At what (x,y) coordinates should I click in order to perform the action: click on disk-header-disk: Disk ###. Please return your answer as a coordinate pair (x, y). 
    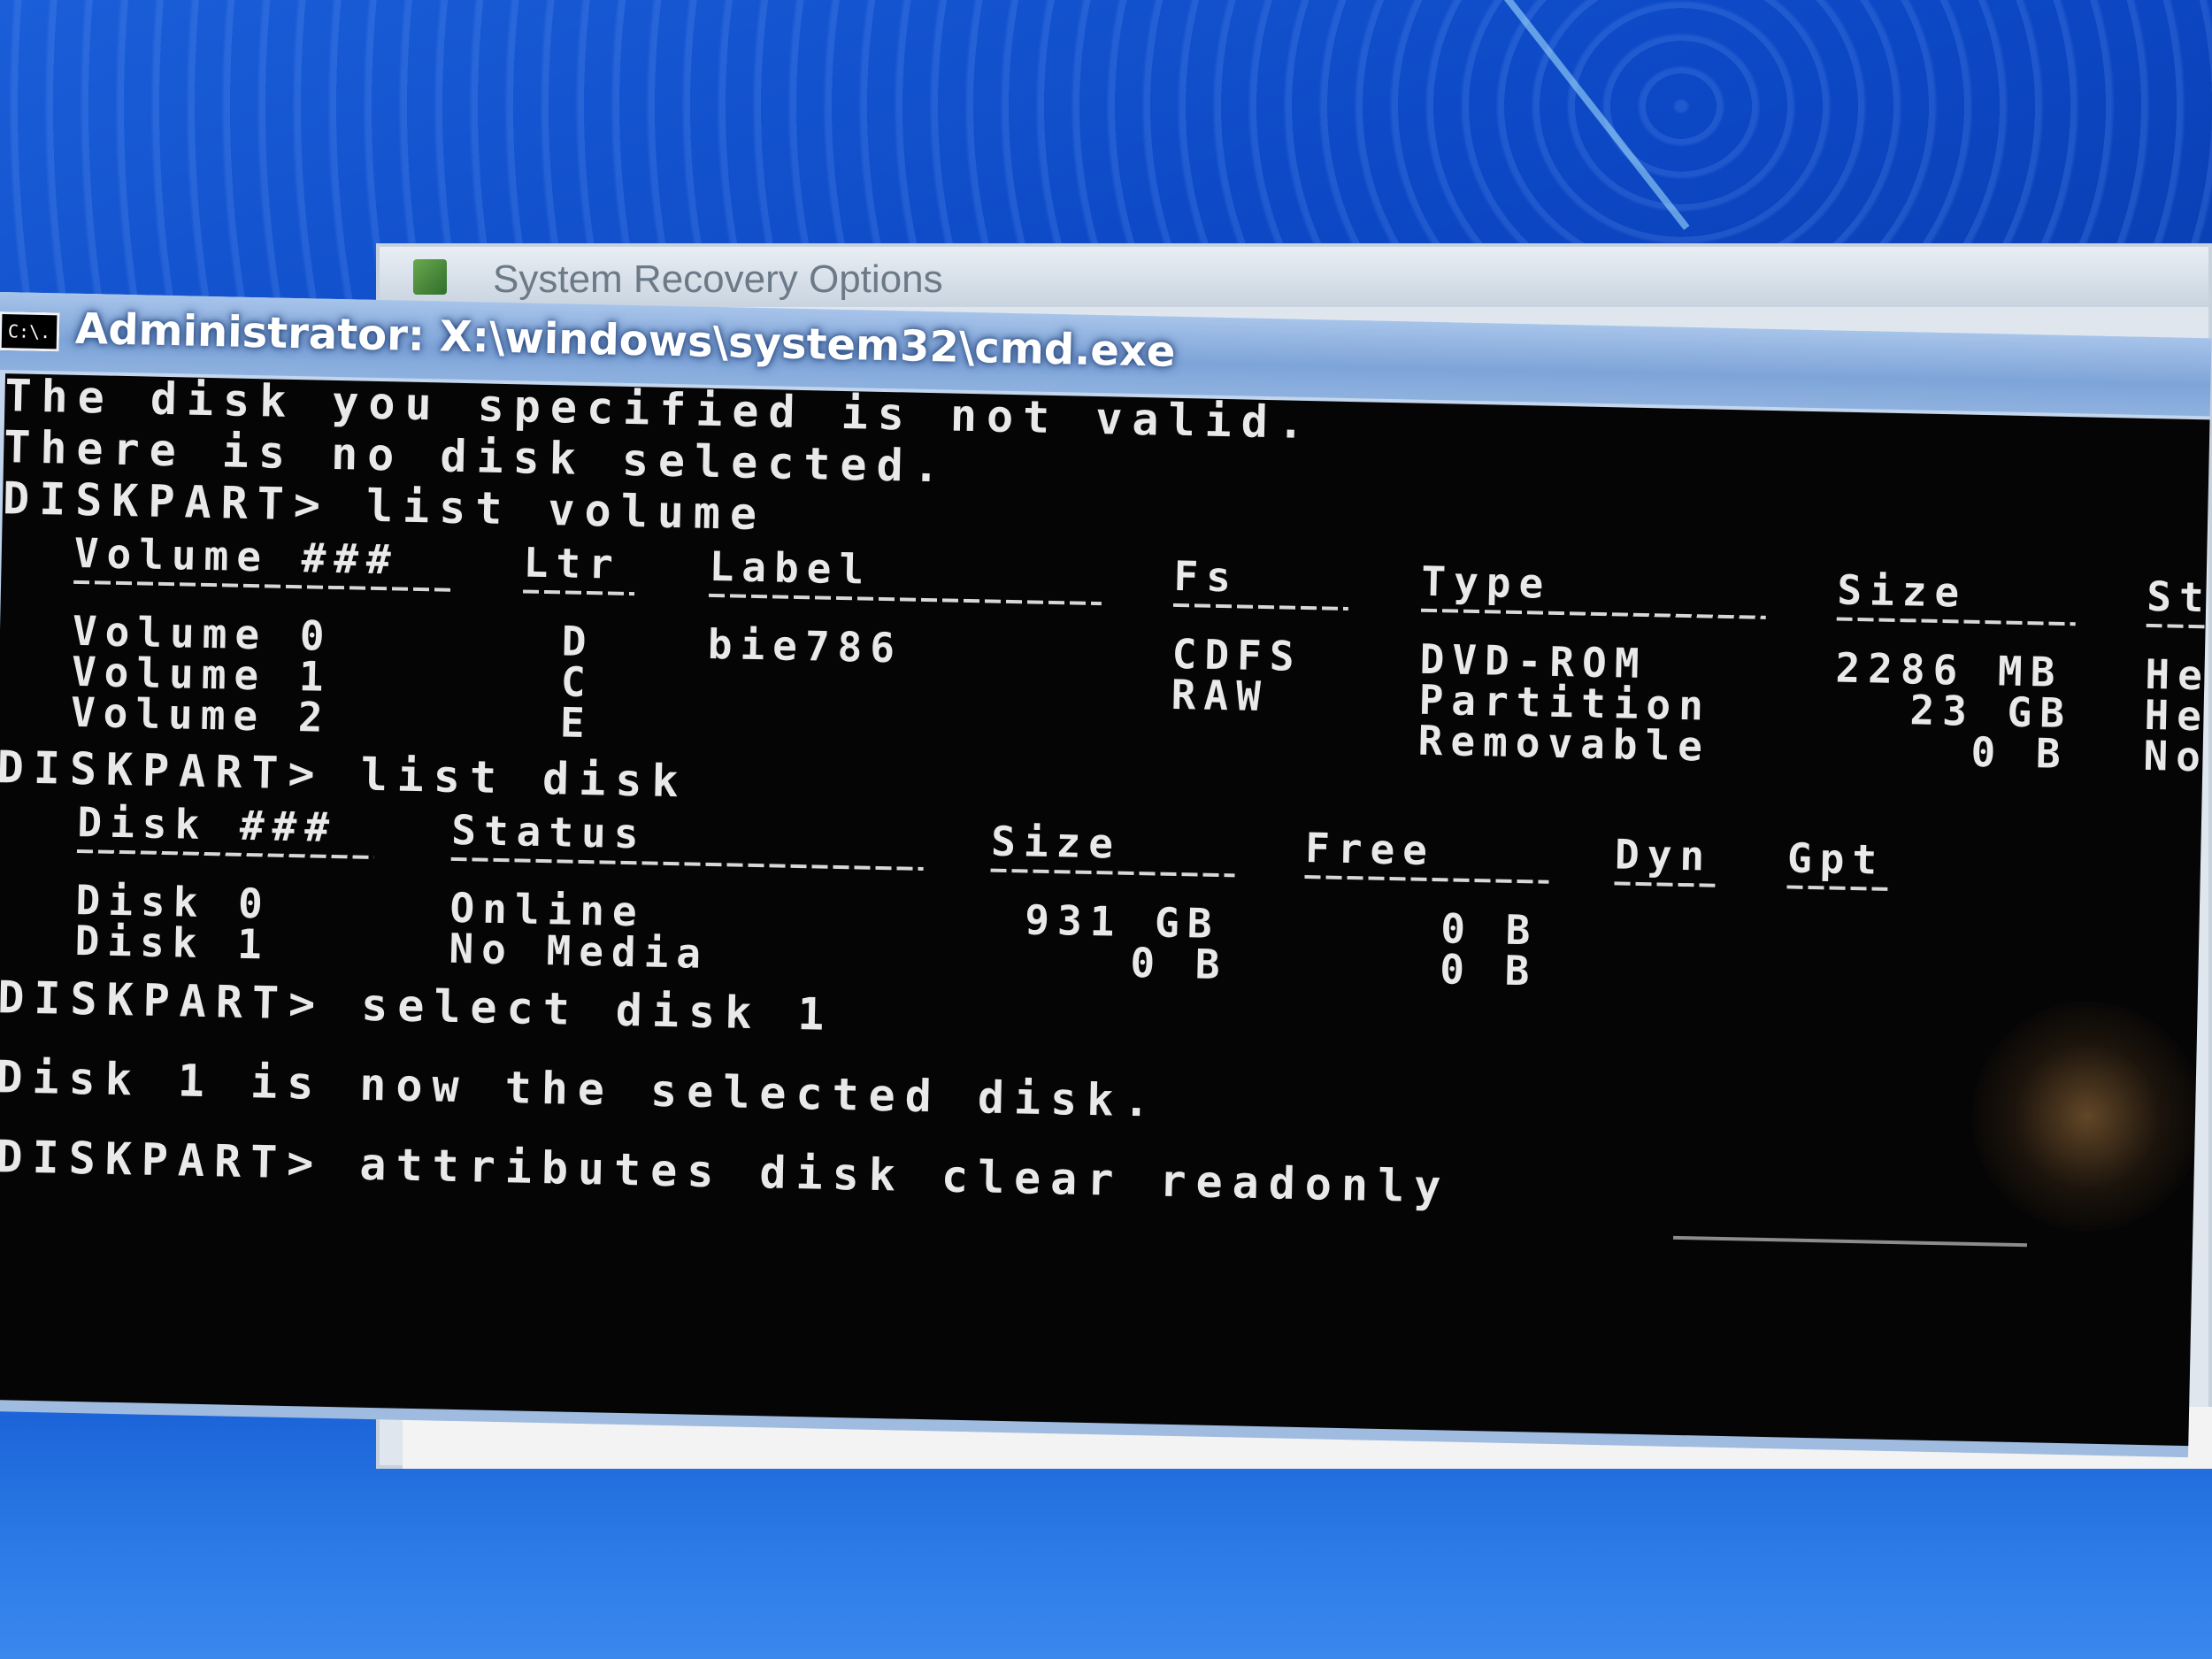
    Looking at the image, I should click on (207, 825).